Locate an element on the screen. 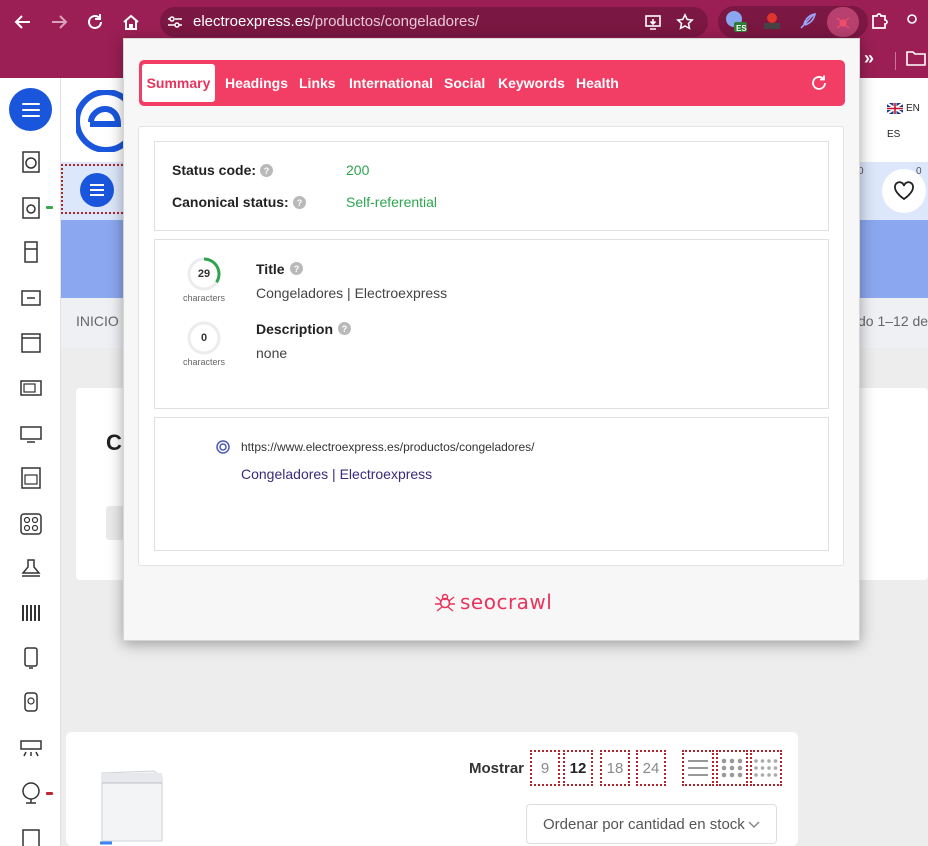  tab-links: Links is located at coordinates (317, 83).